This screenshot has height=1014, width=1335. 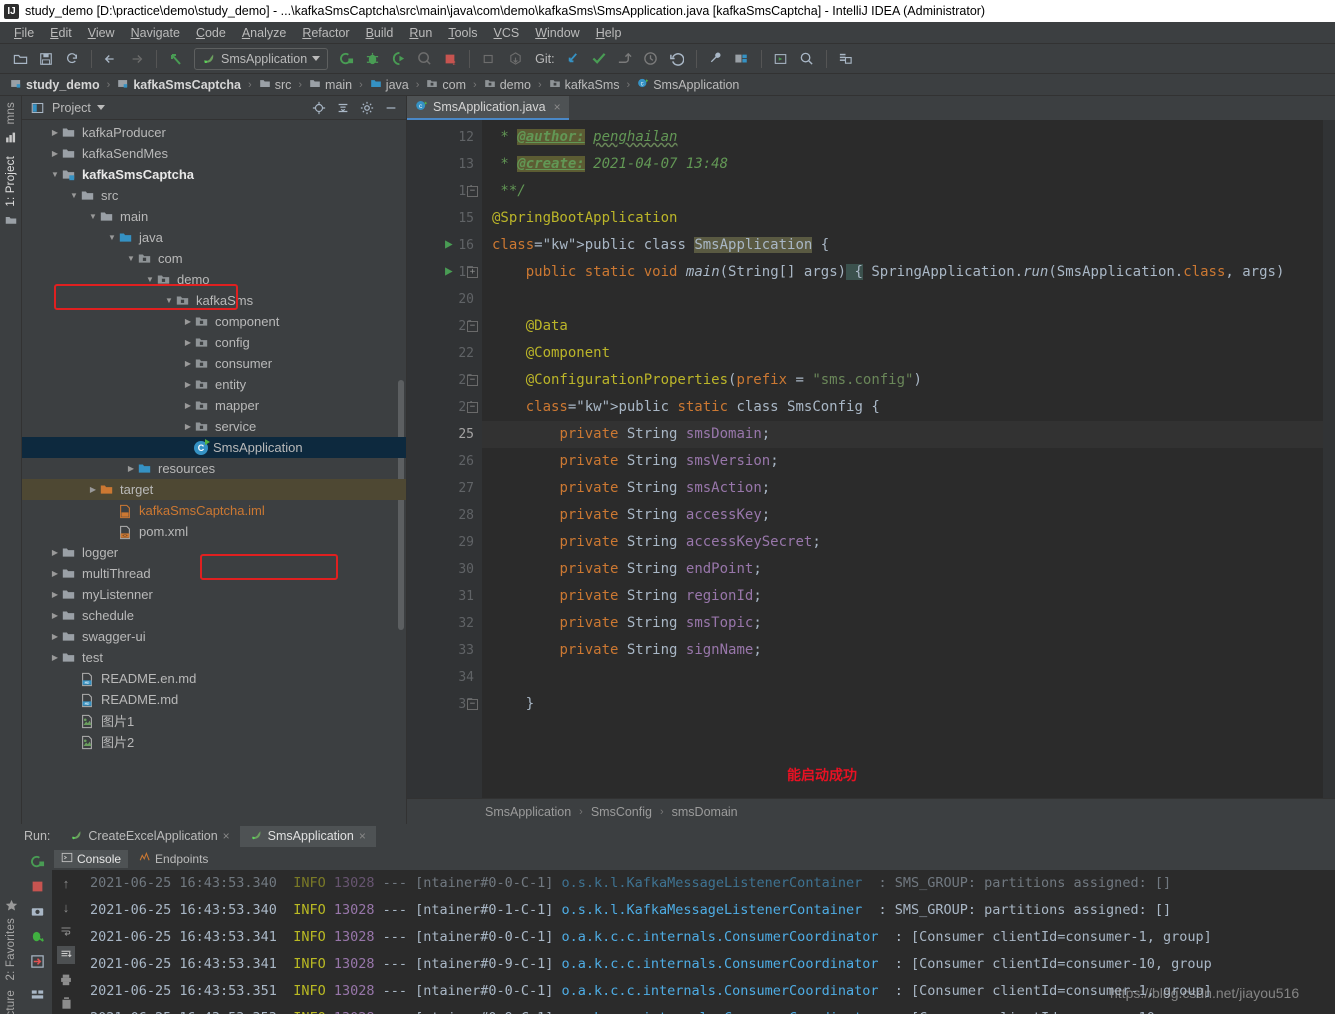 I want to click on fold-expand-icon: +, so click(x=472, y=272).